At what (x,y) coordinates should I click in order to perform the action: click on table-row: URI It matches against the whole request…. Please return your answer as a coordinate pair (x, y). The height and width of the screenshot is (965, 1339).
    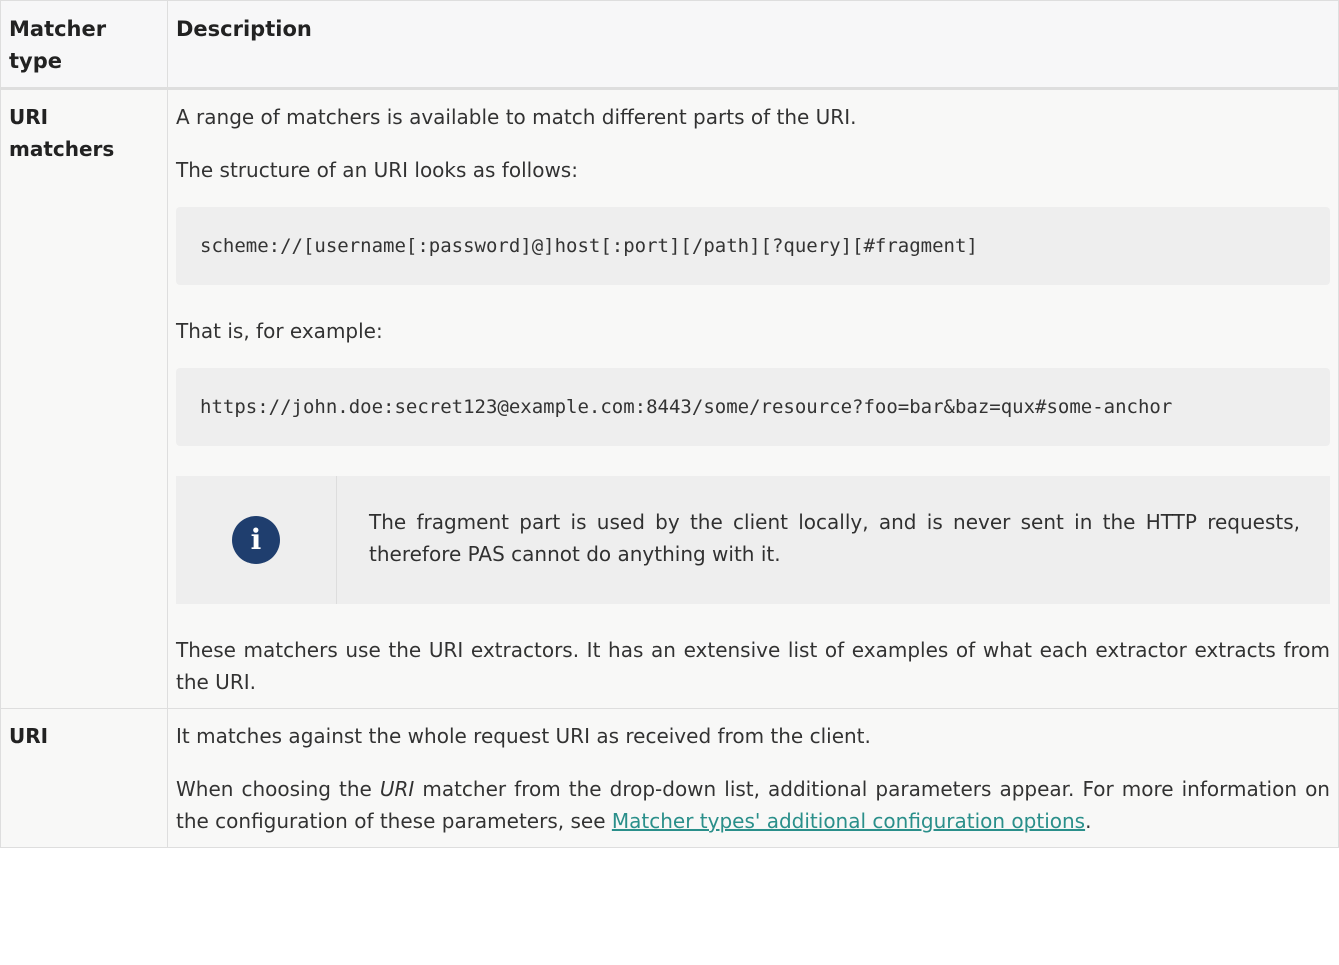
    Looking at the image, I should click on (669, 778).